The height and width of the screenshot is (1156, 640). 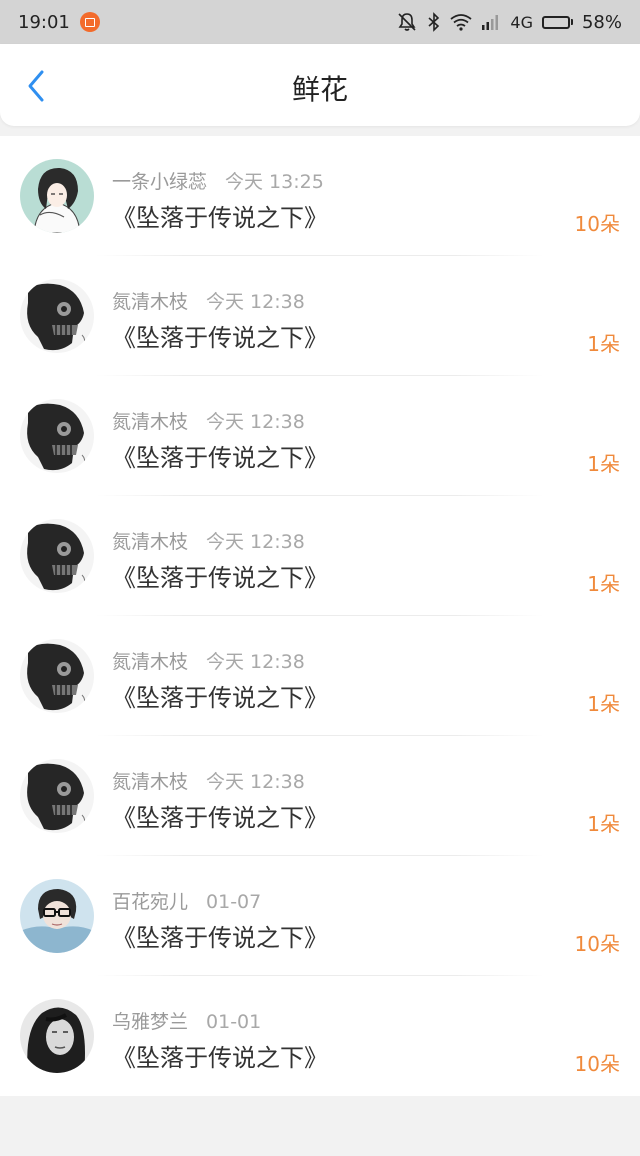 I want to click on list-item: 百花宛儿 01-07 《坠落于传说之下》 10朵, so click(x=320, y=916).